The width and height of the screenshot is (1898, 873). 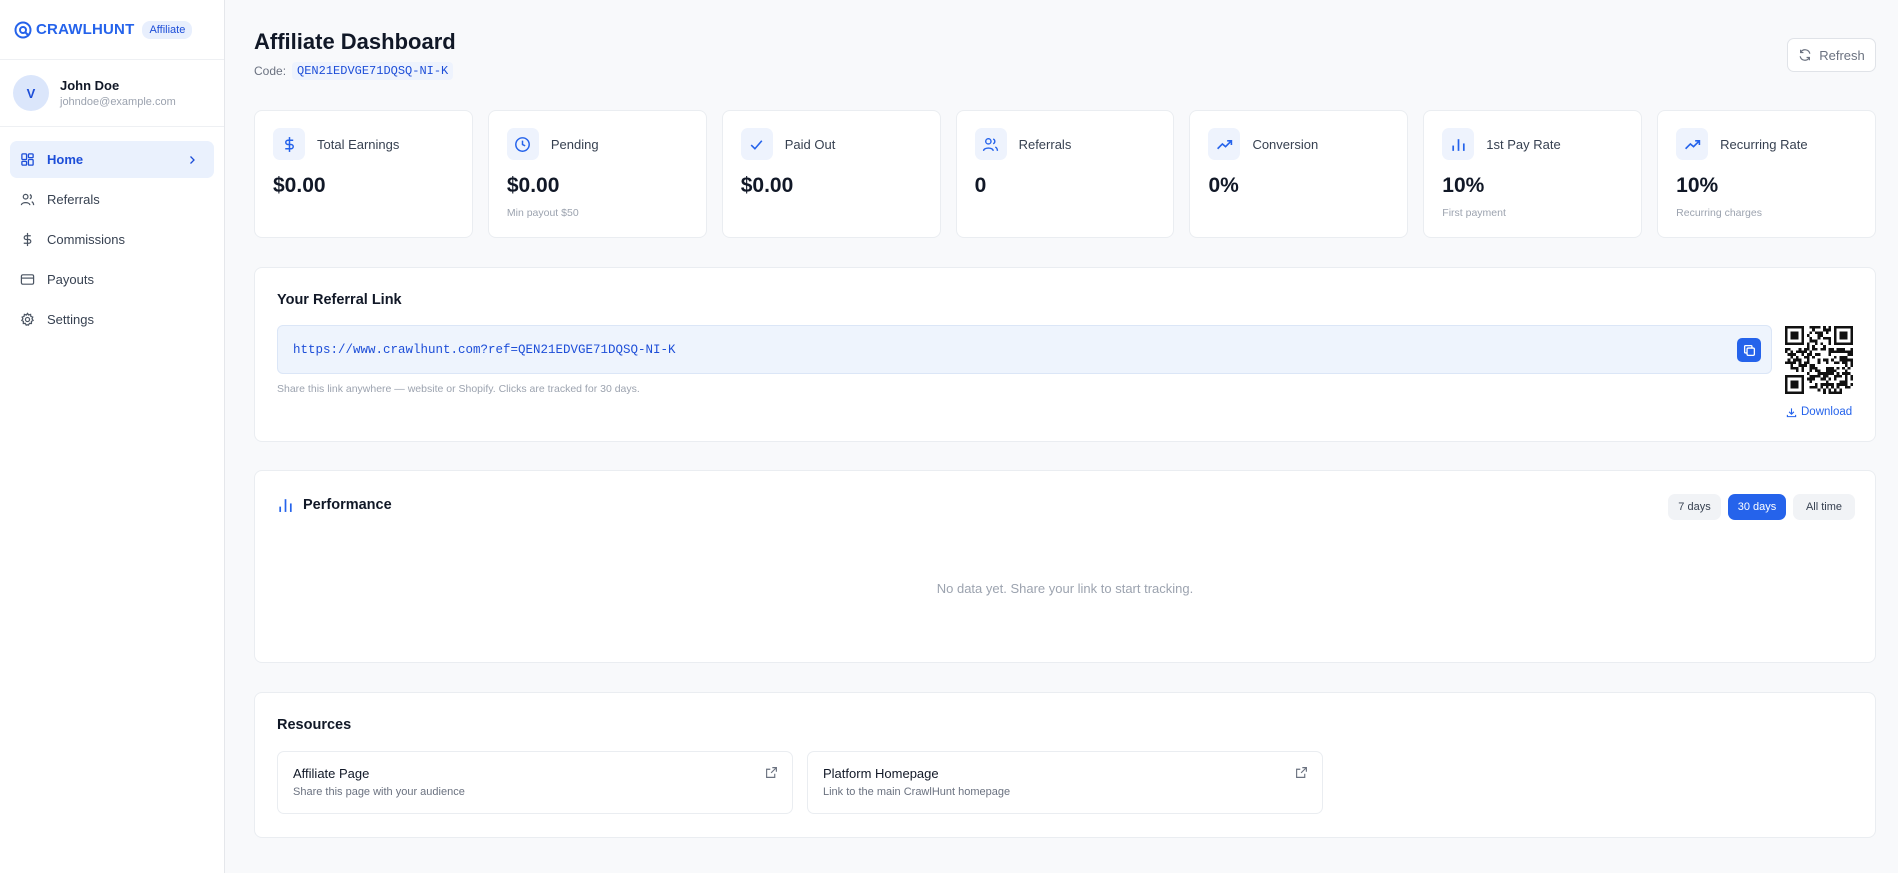 What do you see at coordinates (574, 144) in the screenshot?
I see `stat-label: Pending` at bounding box center [574, 144].